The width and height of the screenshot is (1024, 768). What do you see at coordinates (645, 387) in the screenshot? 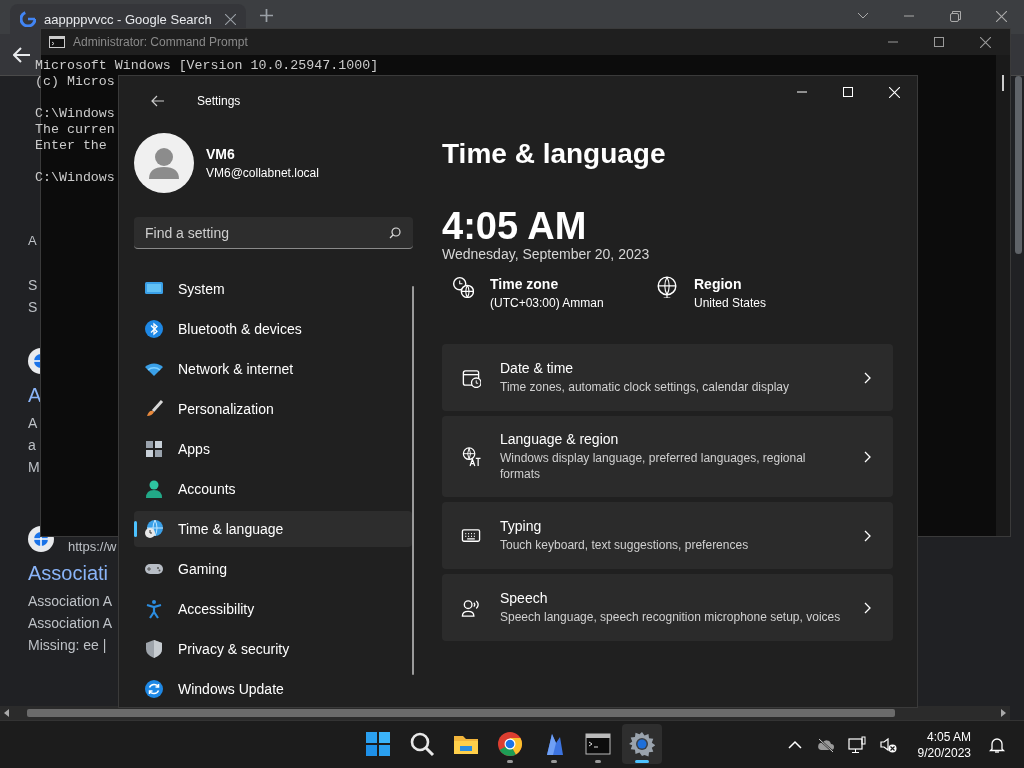
I see `card-description: Time zones, automatic clock settings, calendar display` at bounding box center [645, 387].